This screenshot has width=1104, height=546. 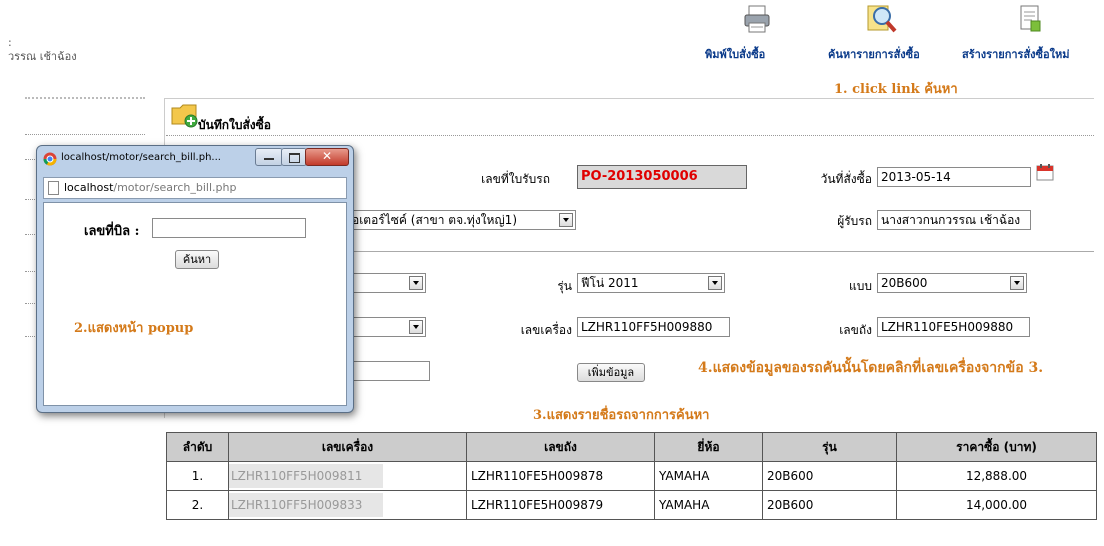 I want to click on column-header: เลขถัง, so click(x=560, y=447).